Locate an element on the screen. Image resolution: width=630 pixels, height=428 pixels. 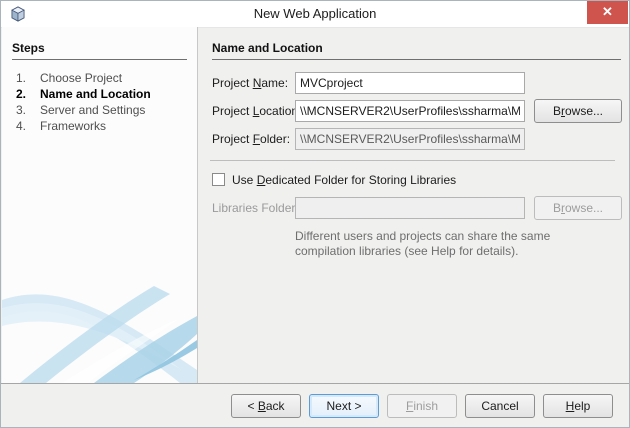
step-frameworks: 4. Frameworks is located at coordinates (99, 126).